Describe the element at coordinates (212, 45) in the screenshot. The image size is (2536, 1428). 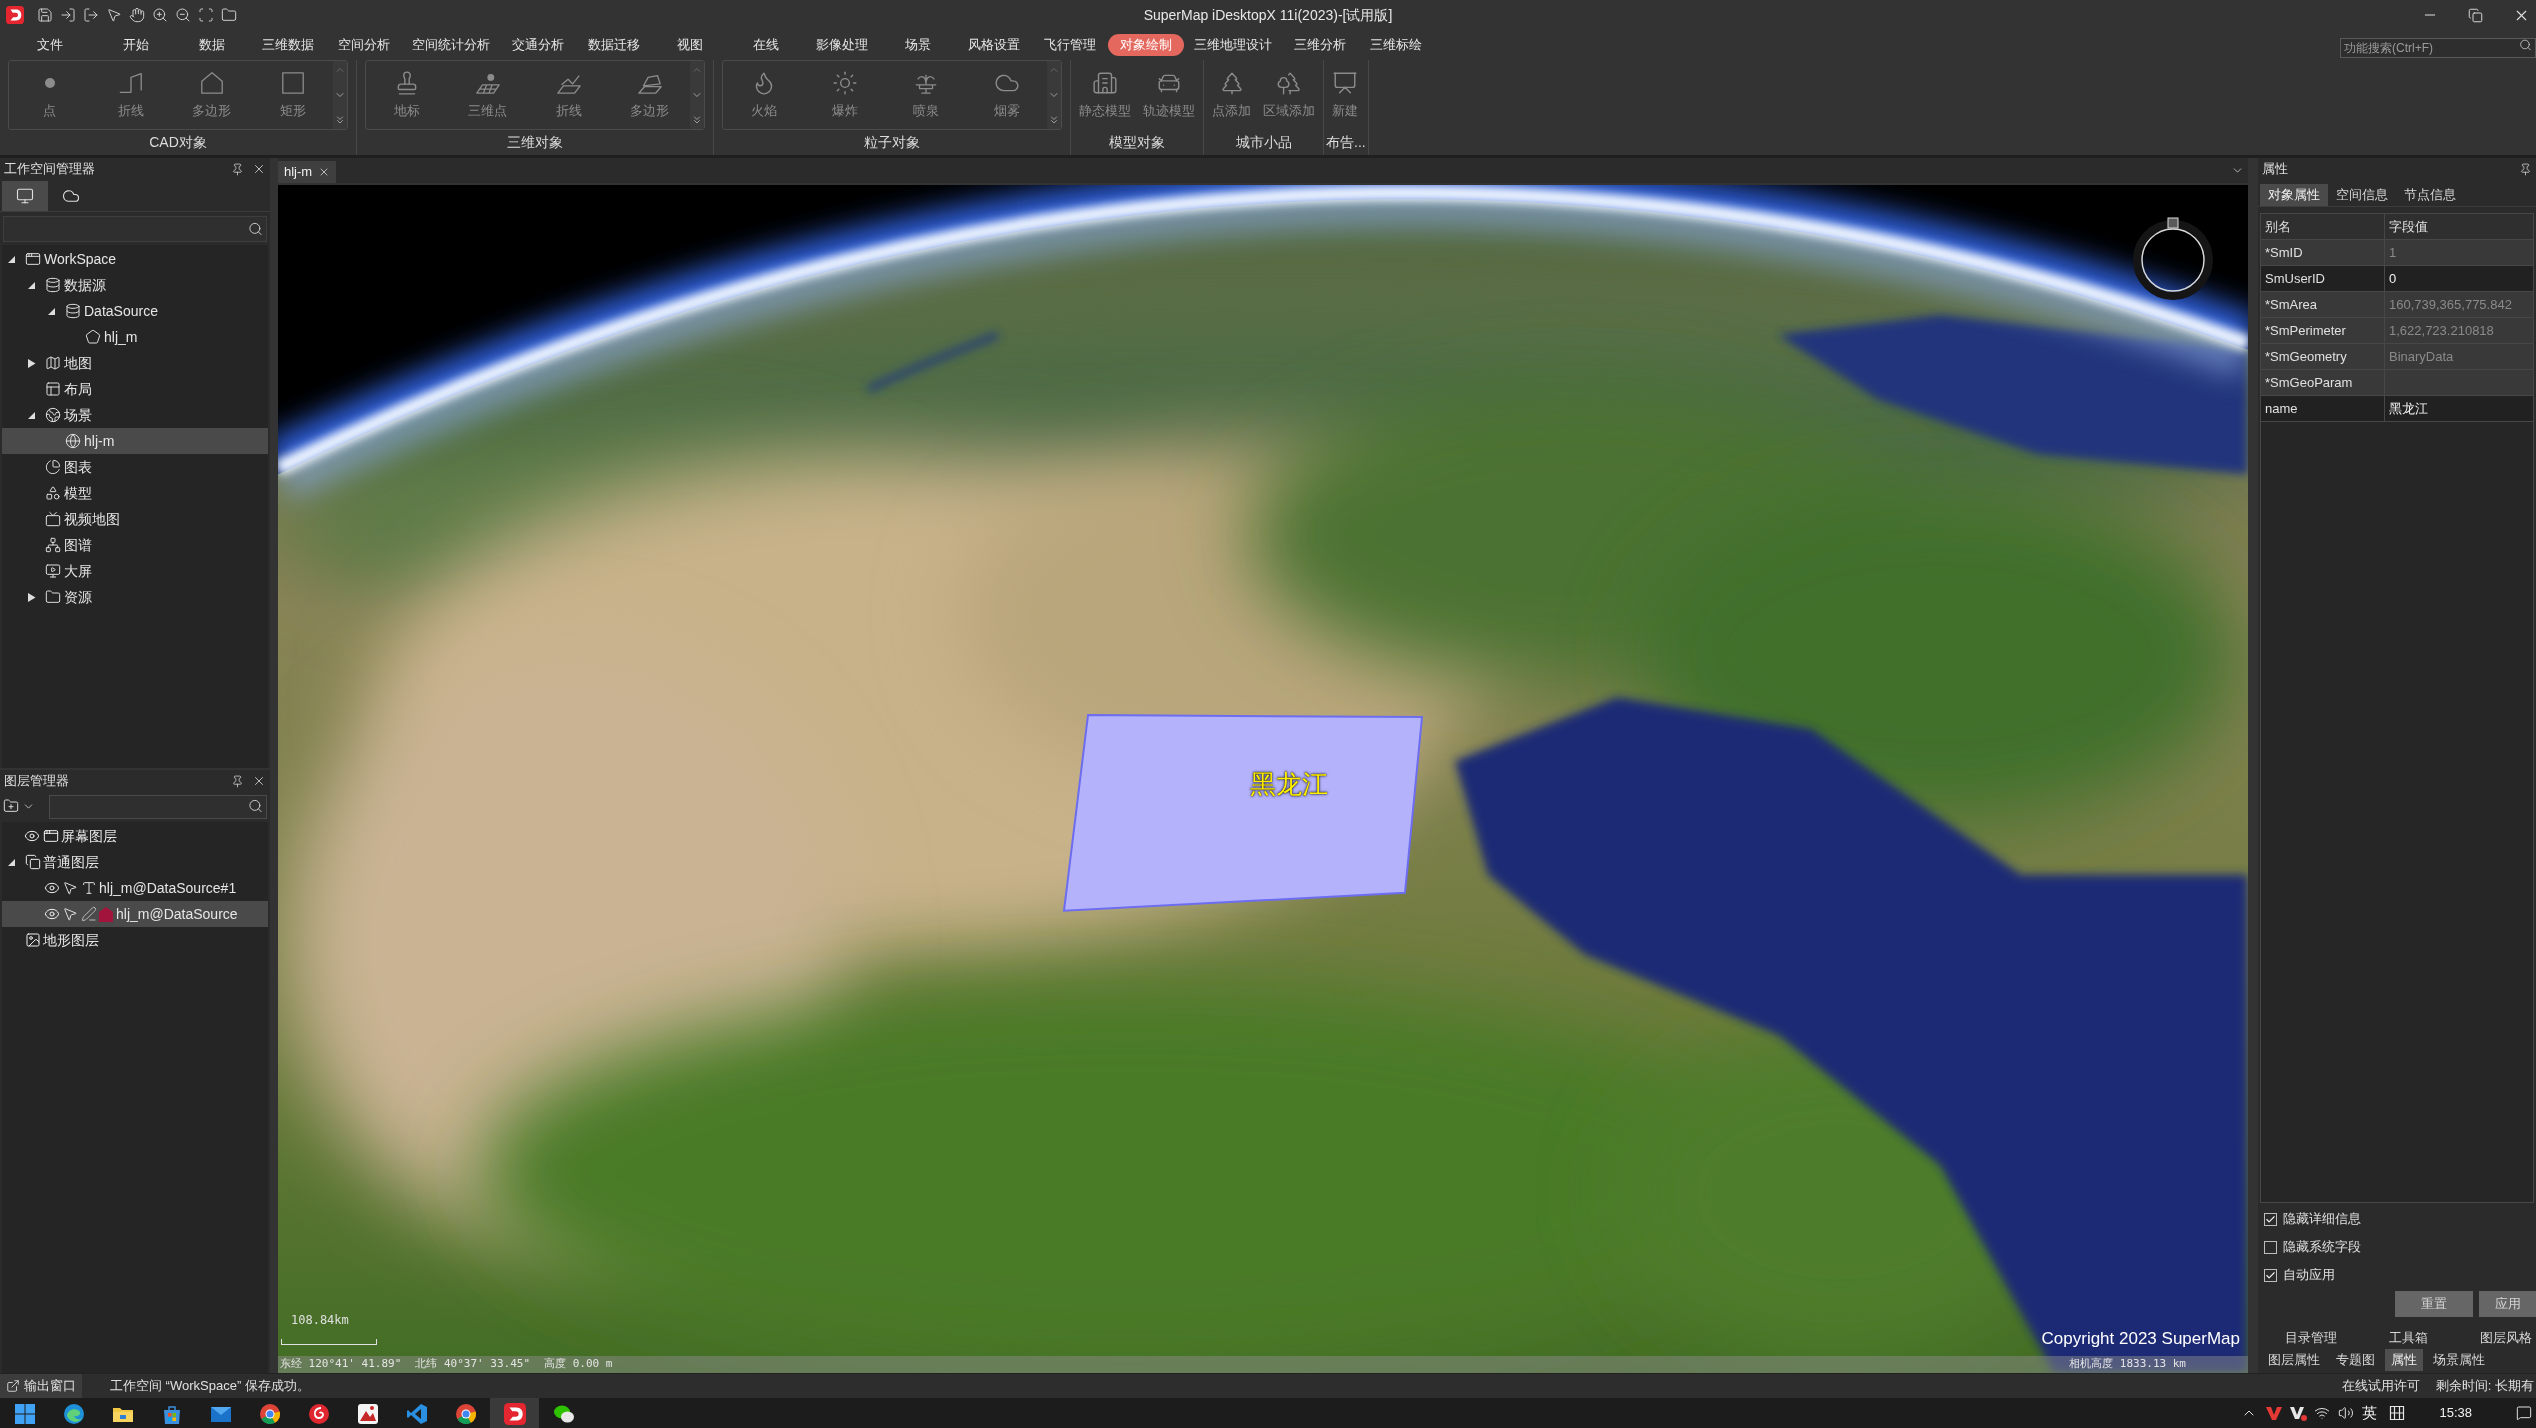
I see `menu-tab: 数据` at that location.